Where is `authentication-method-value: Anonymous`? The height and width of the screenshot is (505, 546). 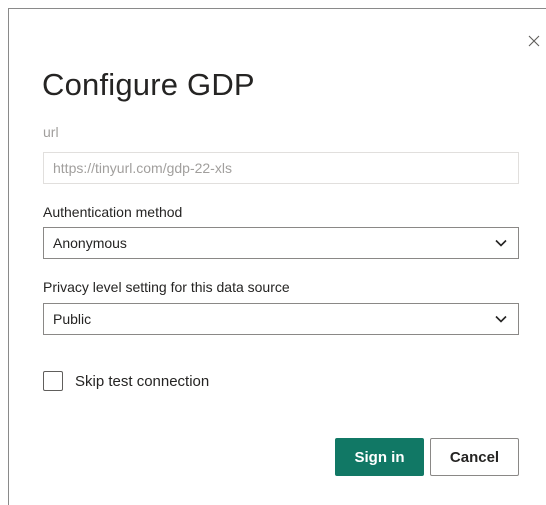 authentication-method-value: Anonymous is located at coordinates (90, 243).